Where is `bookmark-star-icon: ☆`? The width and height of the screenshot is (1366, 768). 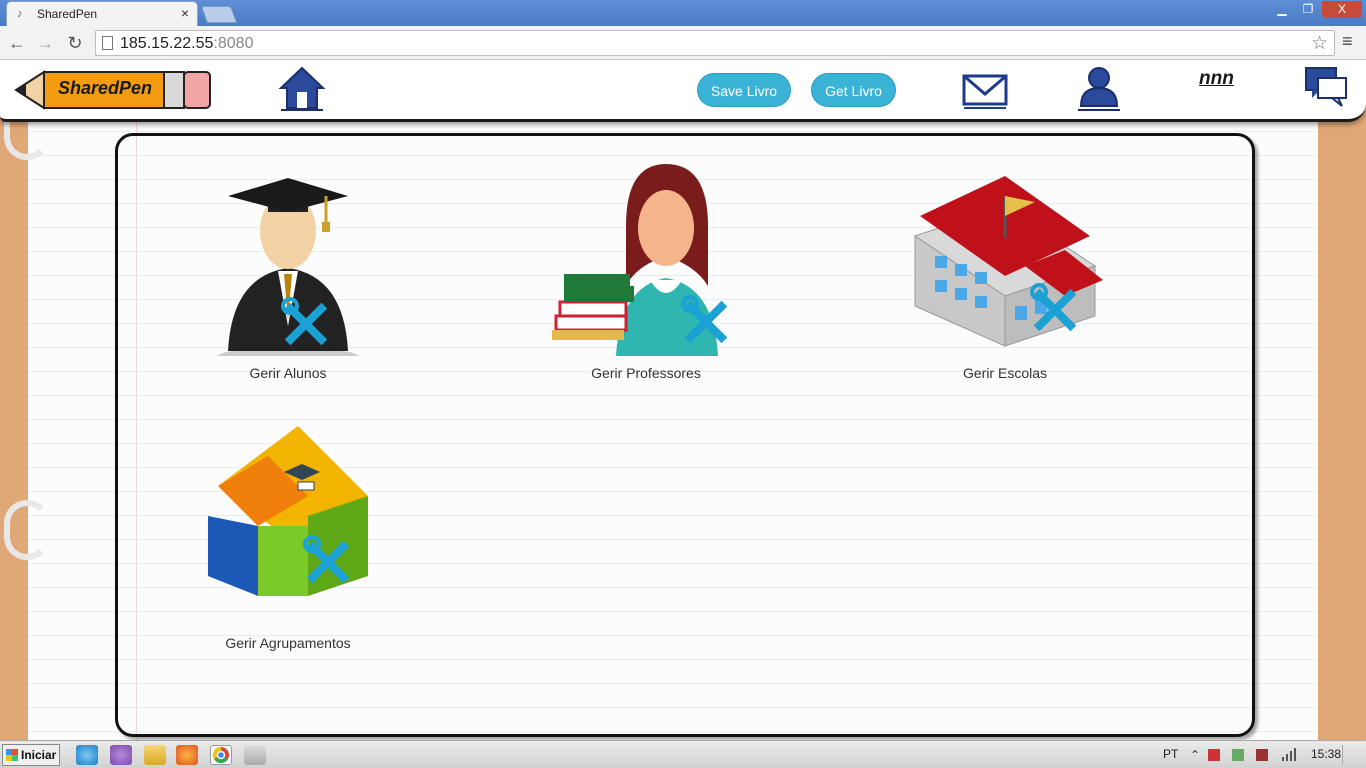 bookmark-star-icon: ☆ is located at coordinates (1319, 43).